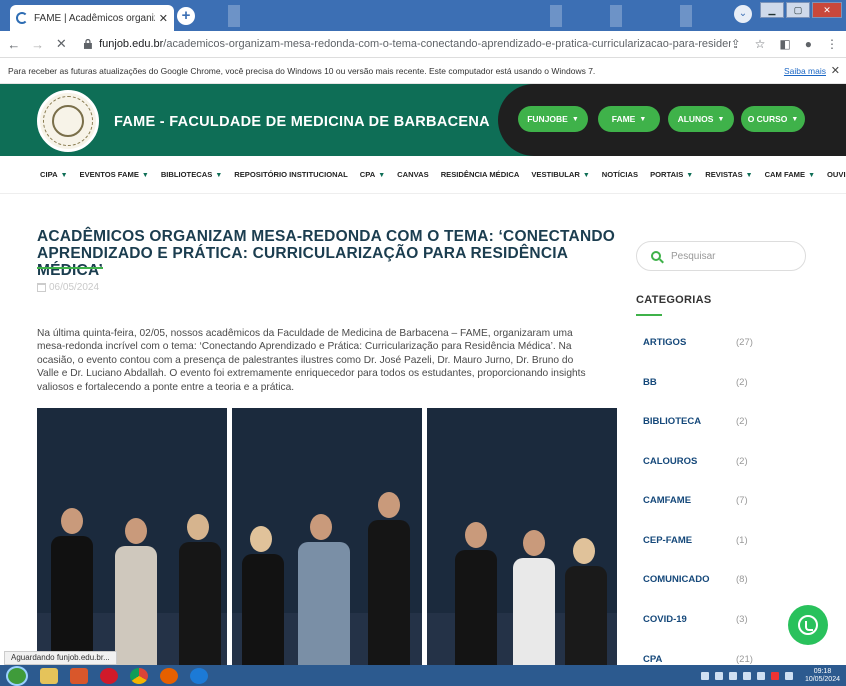 The width and height of the screenshot is (846, 686). What do you see at coordinates (555, 174) in the screenshot?
I see `menu-item-label: VESTIBULAR` at bounding box center [555, 174].